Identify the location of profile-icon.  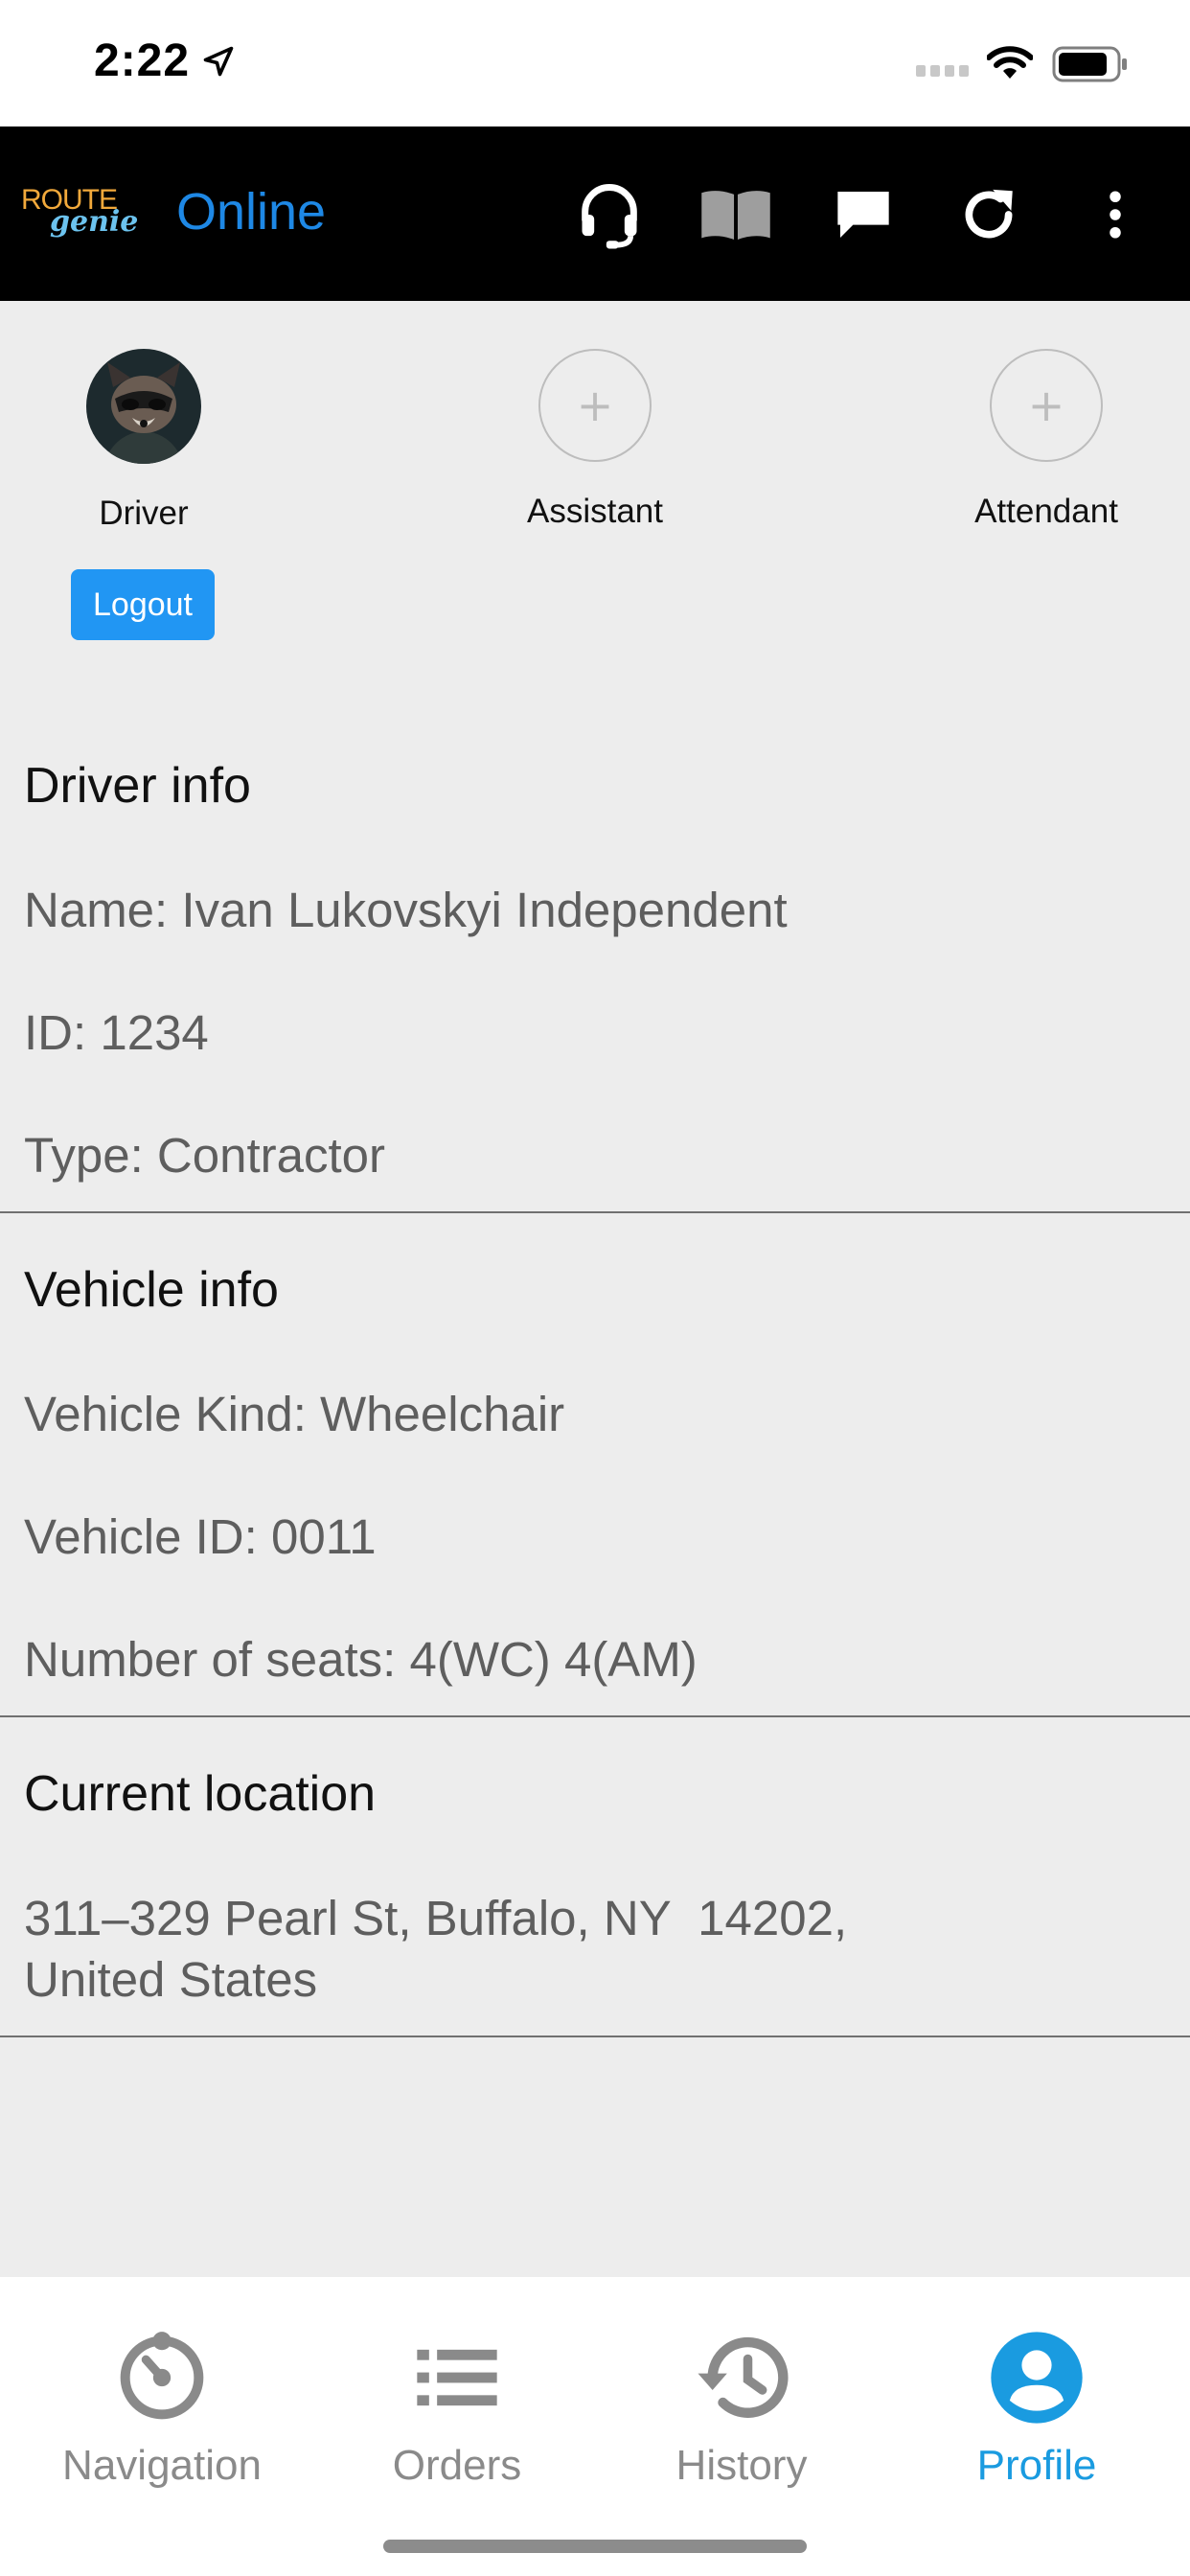
(1037, 2378).